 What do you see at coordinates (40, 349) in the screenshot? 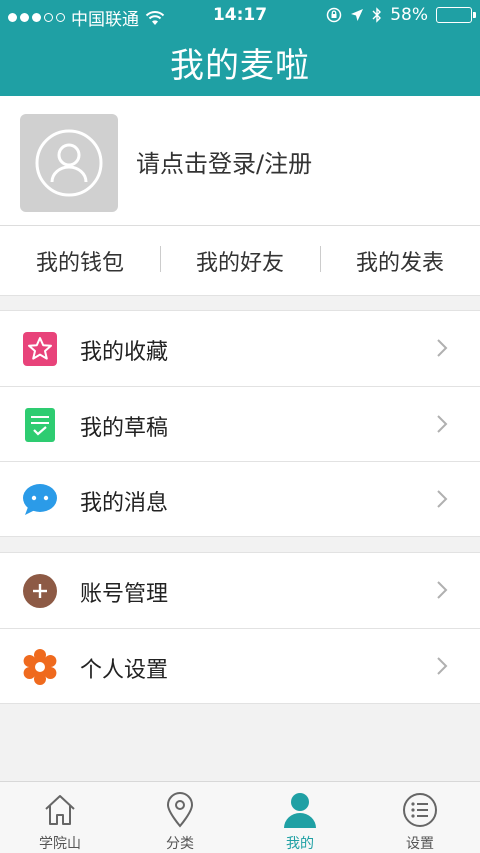
I see `star-icon` at bounding box center [40, 349].